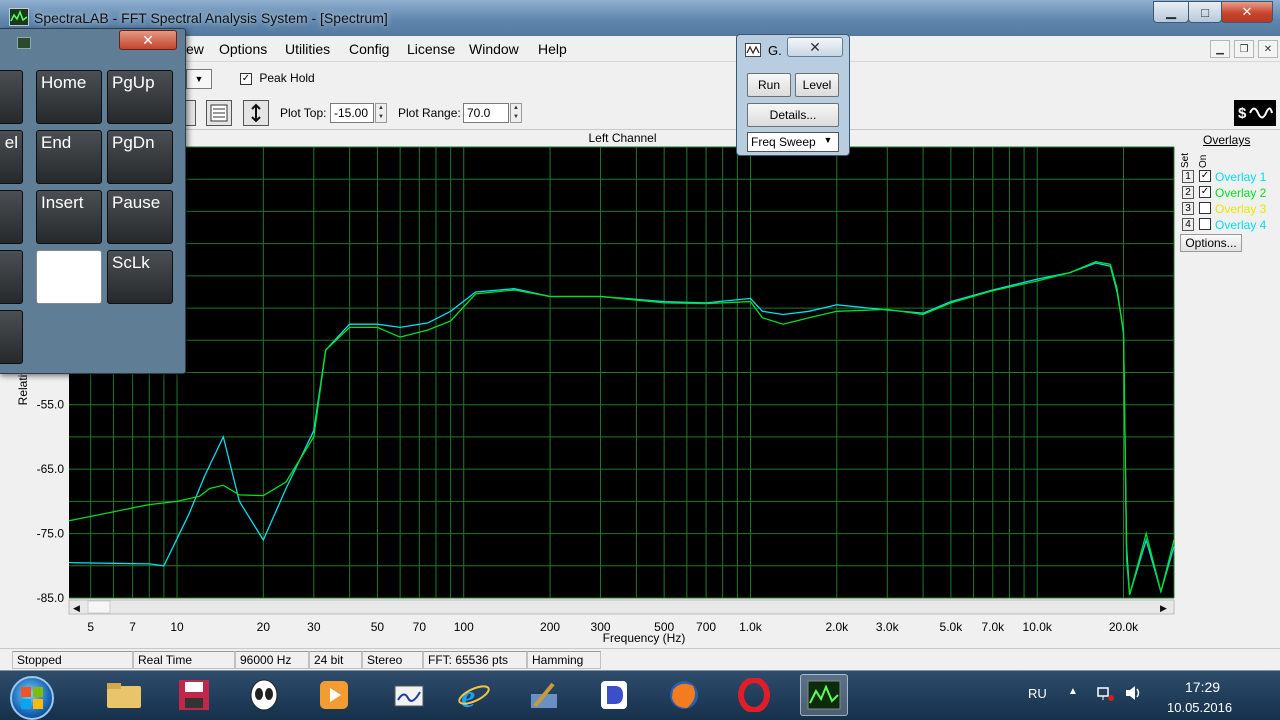 This screenshot has width=1280, height=720. I want to click on status-channels: Stereo, so click(392, 660).